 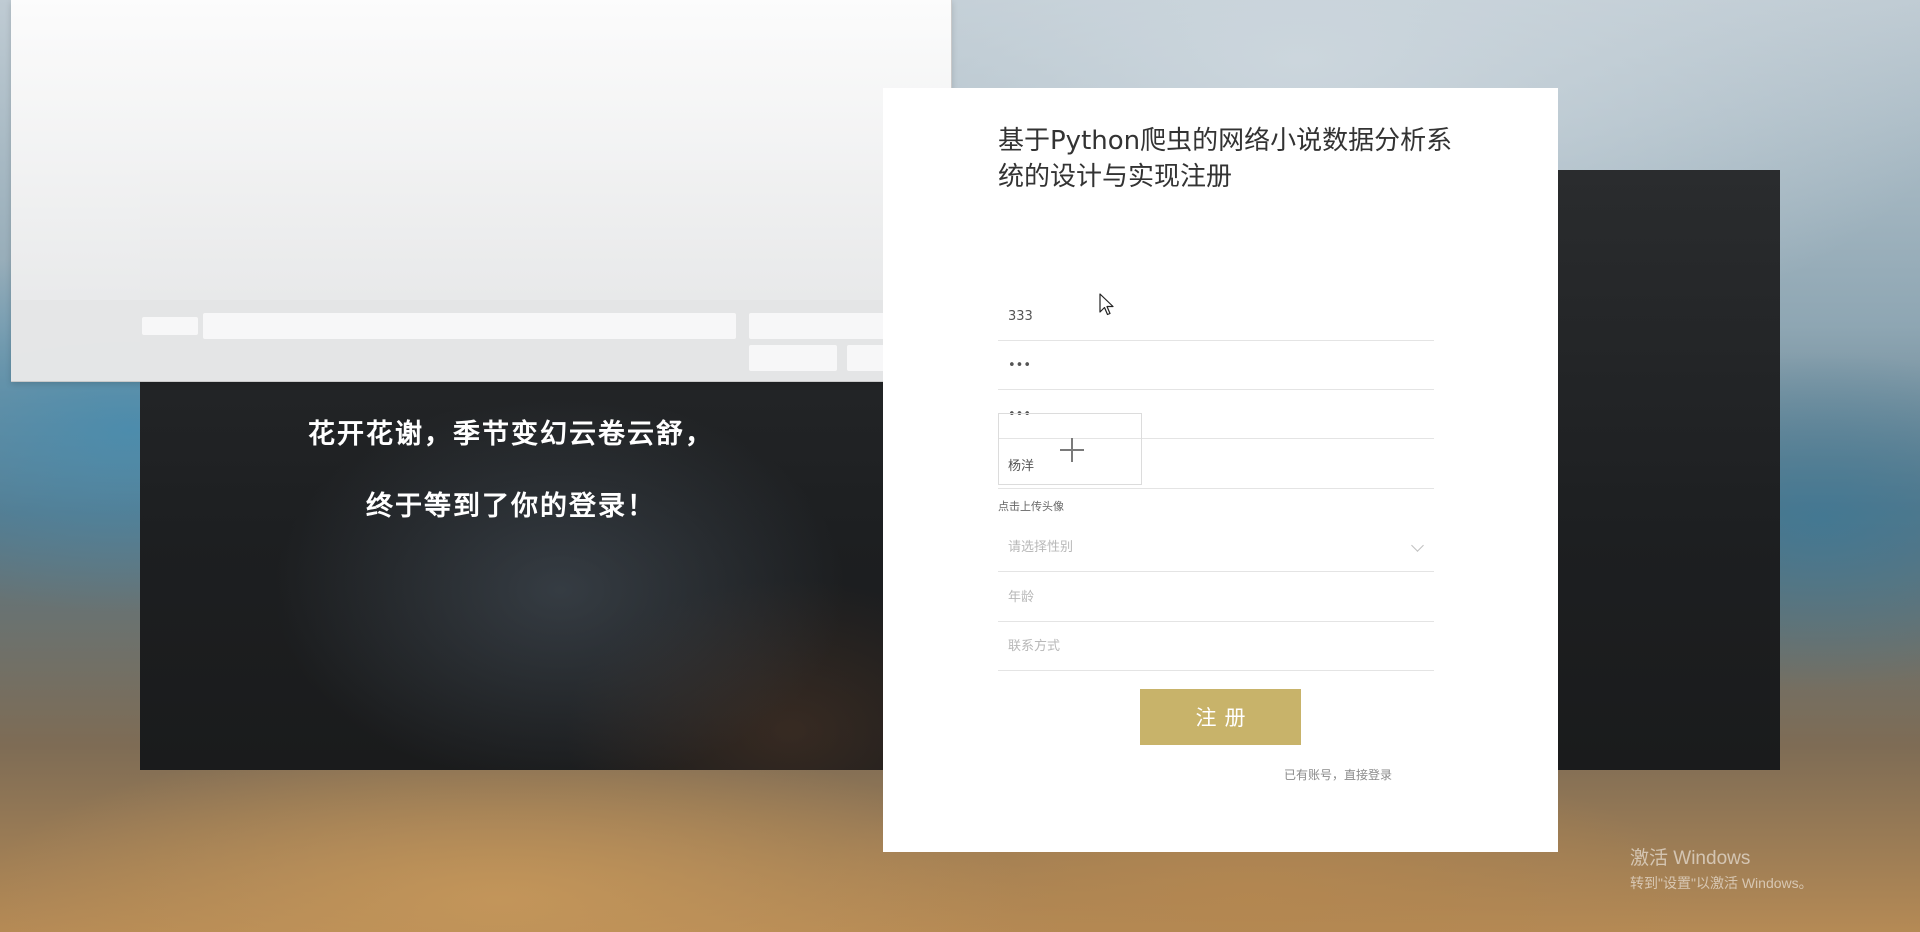 I want to click on contact-field, so click(x=1216, y=647).